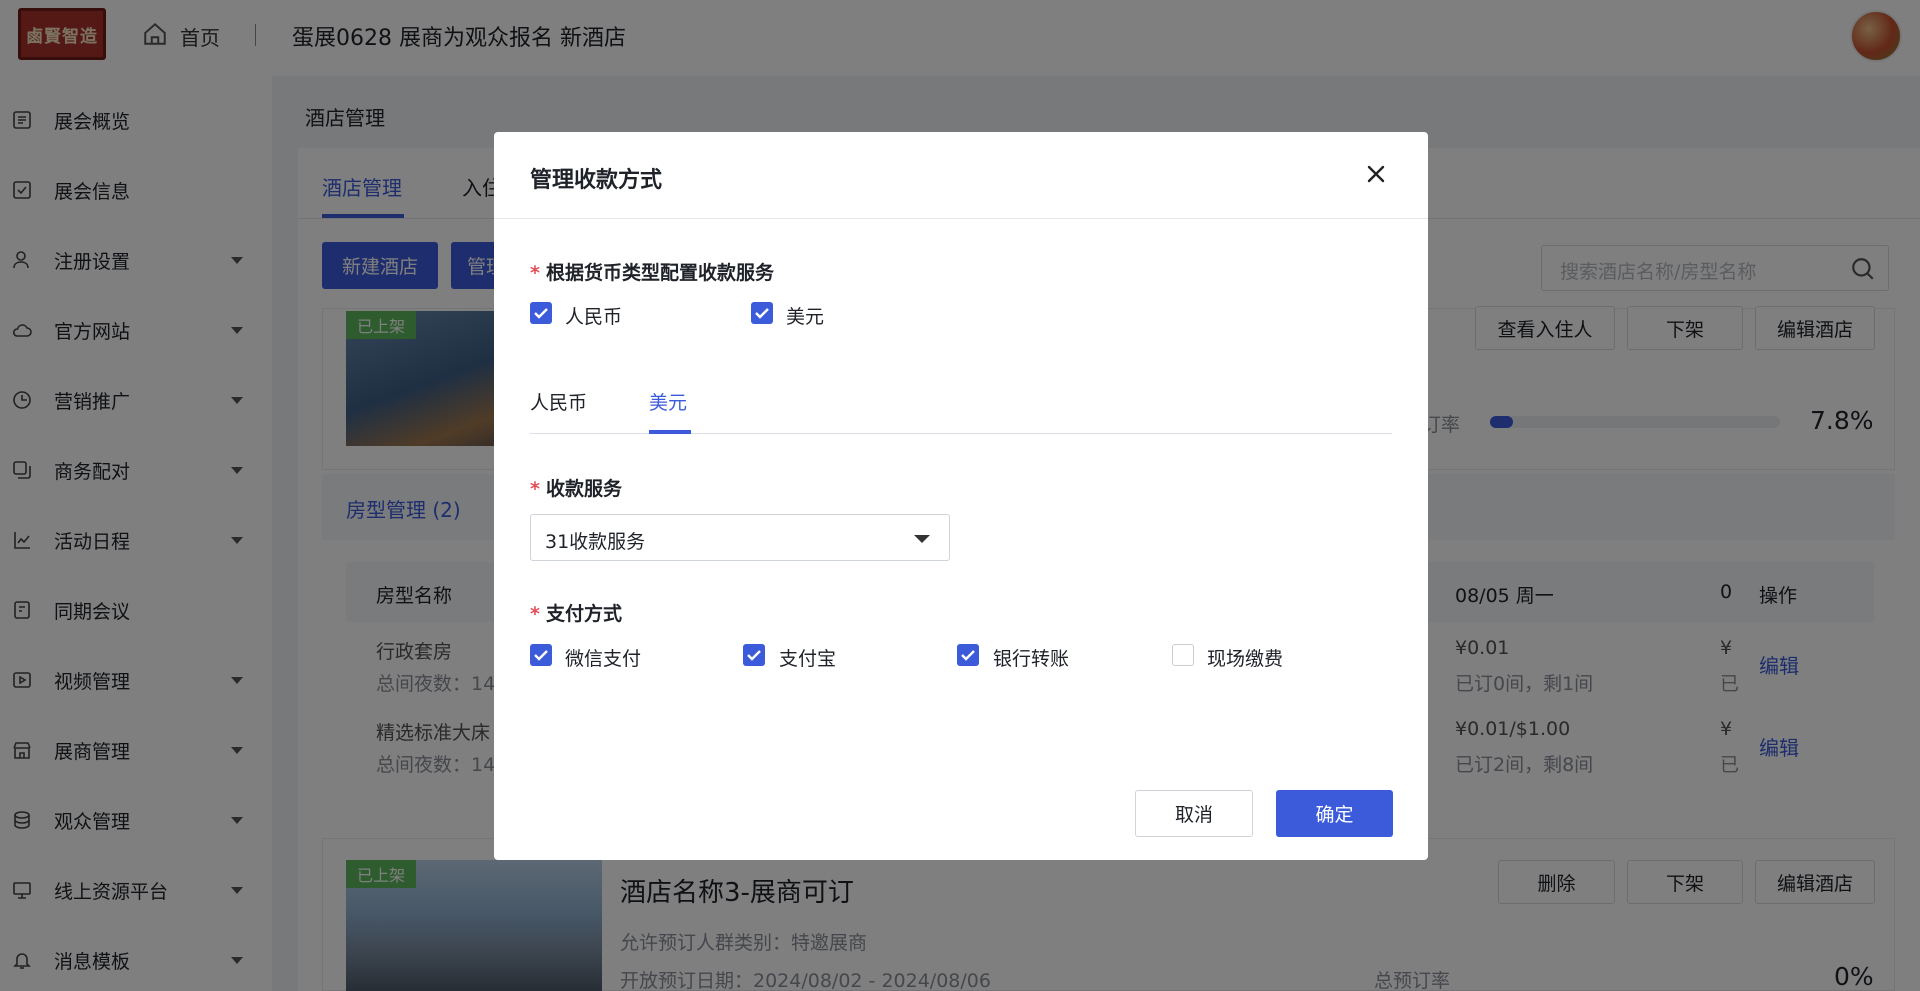  What do you see at coordinates (558, 401) in the screenshot?
I see `tab-currency-rmb: 人民币` at bounding box center [558, 401].